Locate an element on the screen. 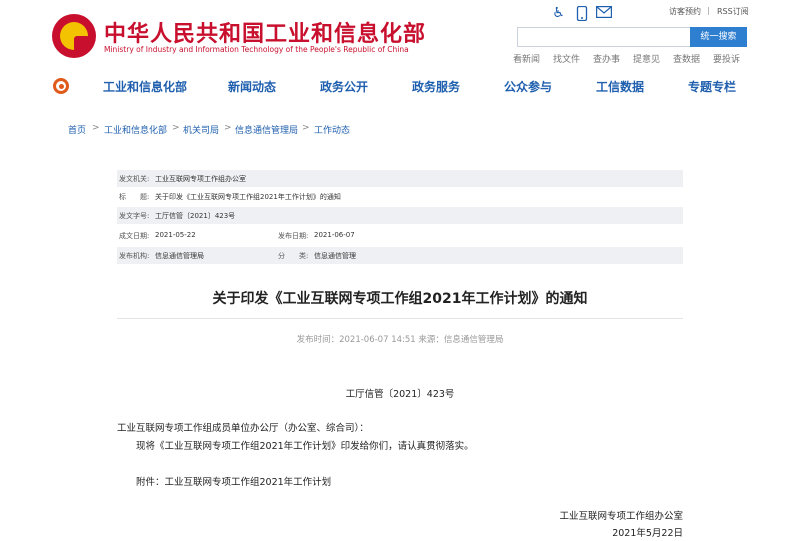  meta-value: 信息通信管理 is located at coordinates (335, 256).